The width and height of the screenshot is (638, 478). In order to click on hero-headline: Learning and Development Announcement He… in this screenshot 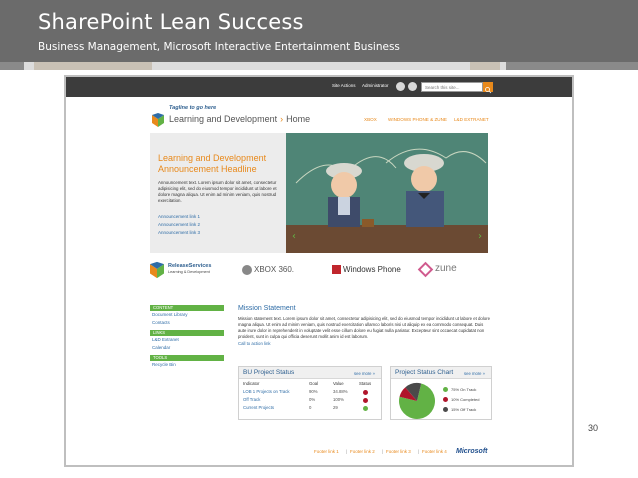, I will do `click(212, 163)`.